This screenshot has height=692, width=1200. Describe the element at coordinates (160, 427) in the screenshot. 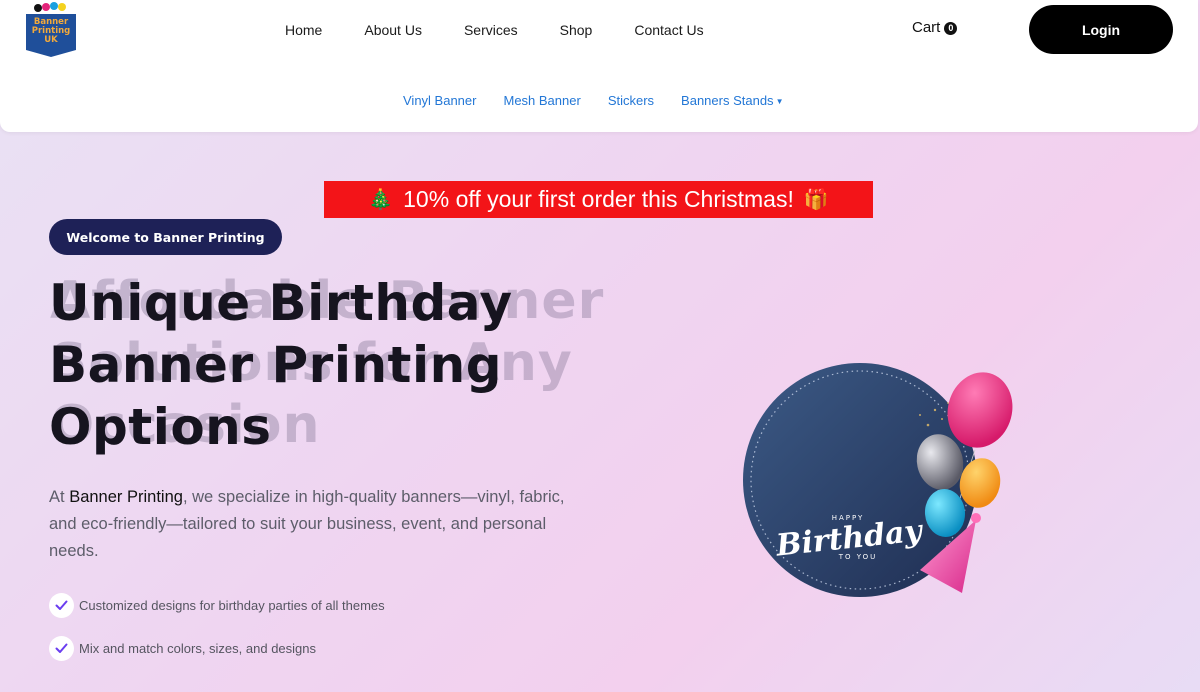

I see `hero-title-line-3: Options` at that location.